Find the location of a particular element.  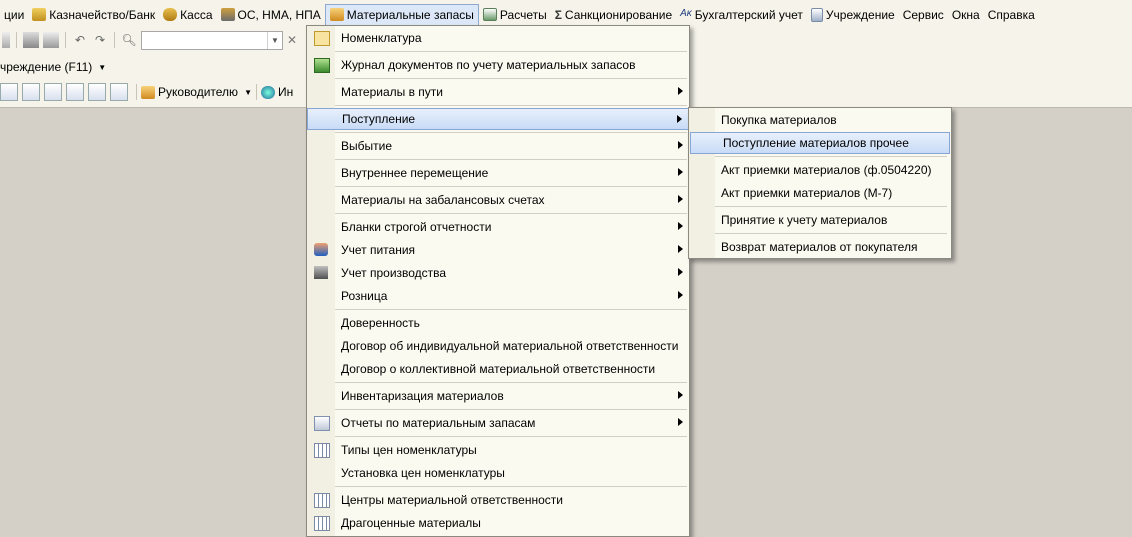

menu-item-in-transit: Материалы в пути is located at coordinates (498, 92).